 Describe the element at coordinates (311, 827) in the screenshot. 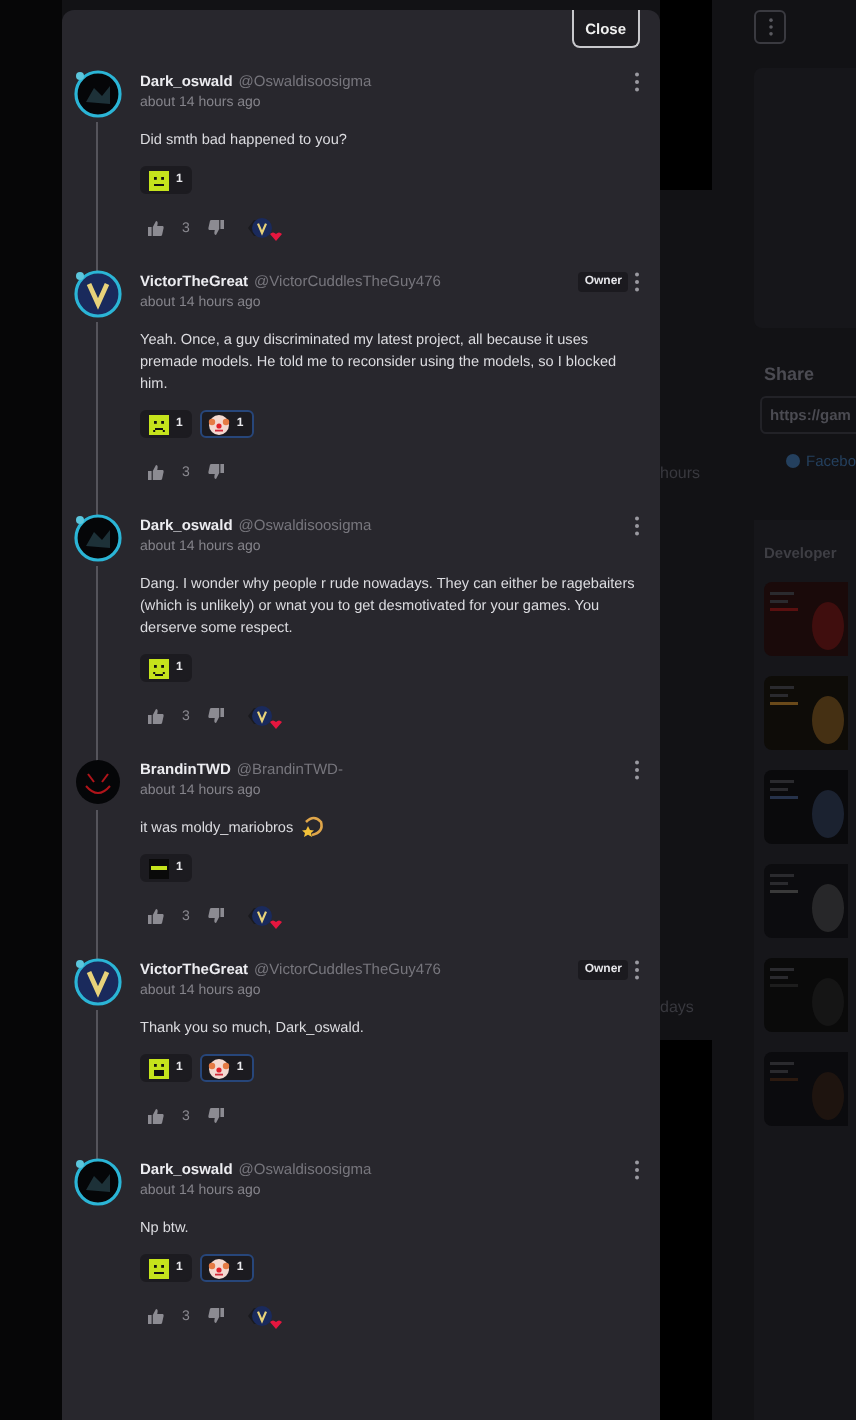

I see `swirl-star-icon` at that location.